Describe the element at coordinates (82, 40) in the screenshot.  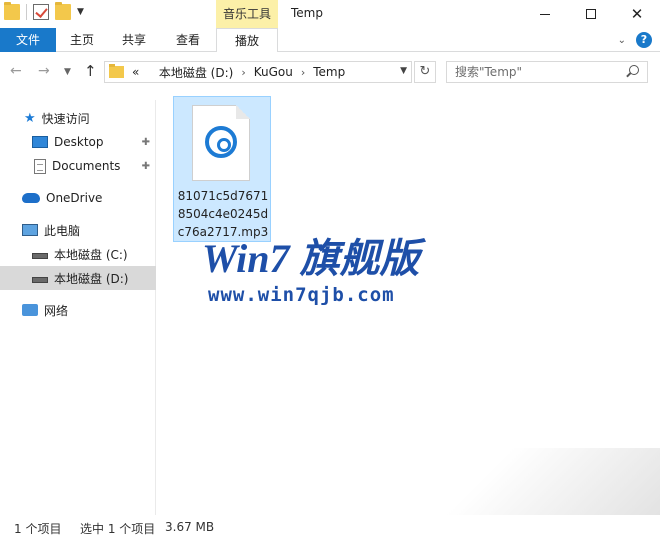
I see `tab-home: 主页` at that location.